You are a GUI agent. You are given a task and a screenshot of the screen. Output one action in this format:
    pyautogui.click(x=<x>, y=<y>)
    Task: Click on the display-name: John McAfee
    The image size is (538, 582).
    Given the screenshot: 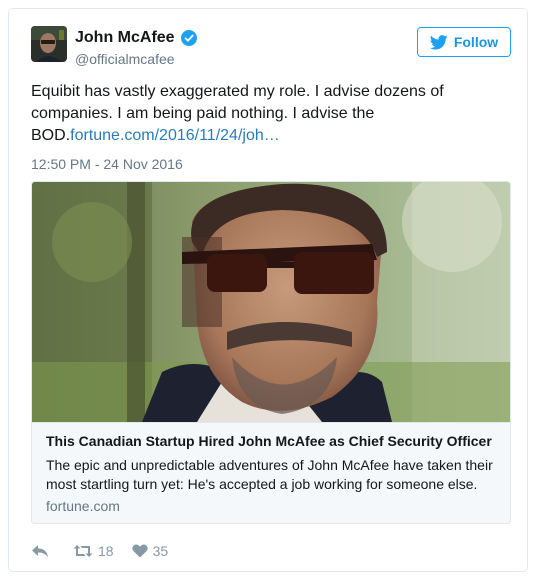 What is the action you would take?
    pyautogui.click(x=125, y=38)
    